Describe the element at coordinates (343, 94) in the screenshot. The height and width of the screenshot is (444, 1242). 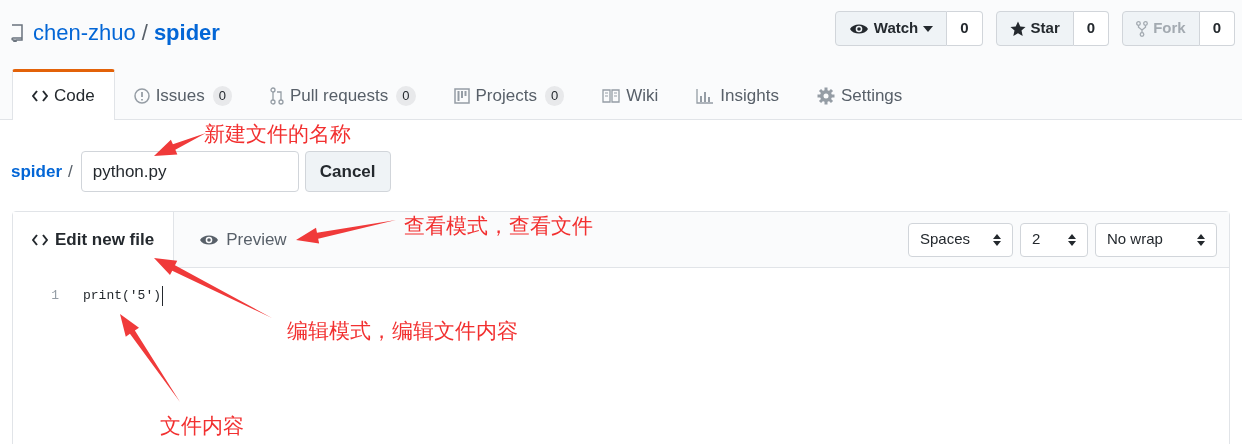
I see `repo-tab: Pull requests 0` at that location.